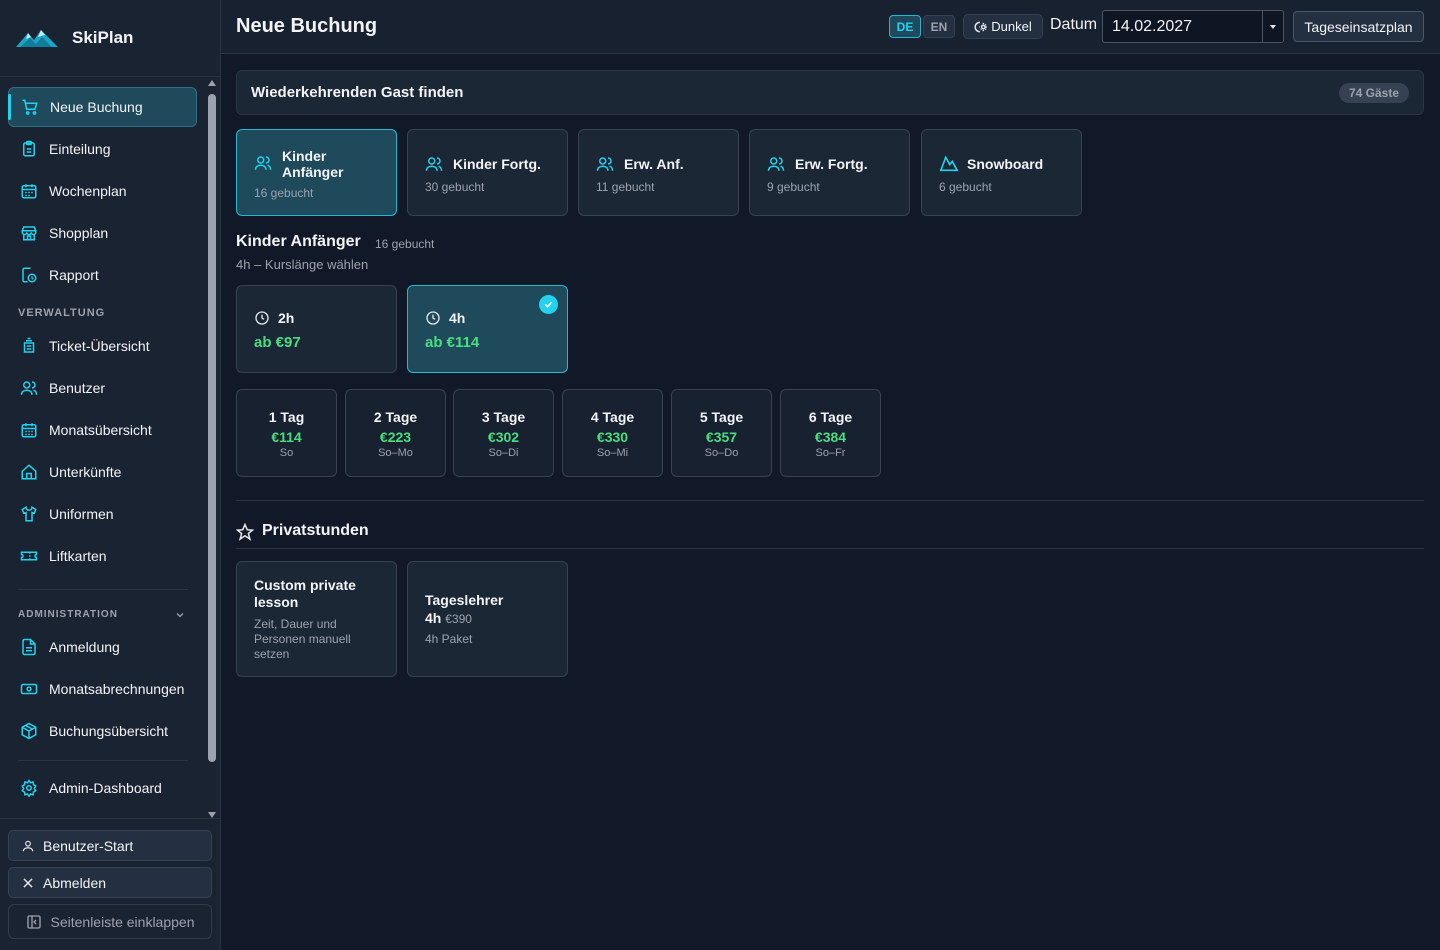 This screenshot has height=950, width=1440. Describe the element at coordinates (29, 689) in the screenshot. I see `money-icon` at that location.